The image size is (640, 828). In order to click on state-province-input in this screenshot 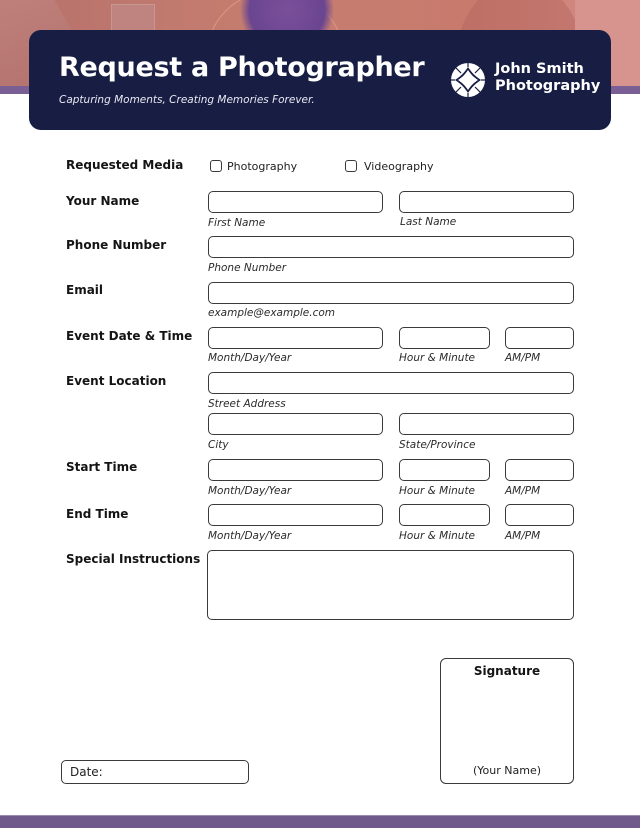, I will do `click(486, 424)`.